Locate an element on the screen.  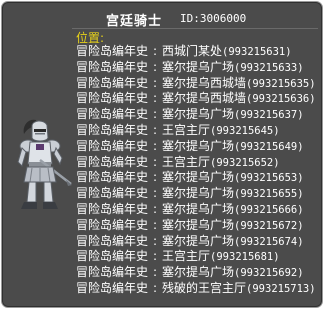
location-code: (993215649) is located at coordinates (269, 146).